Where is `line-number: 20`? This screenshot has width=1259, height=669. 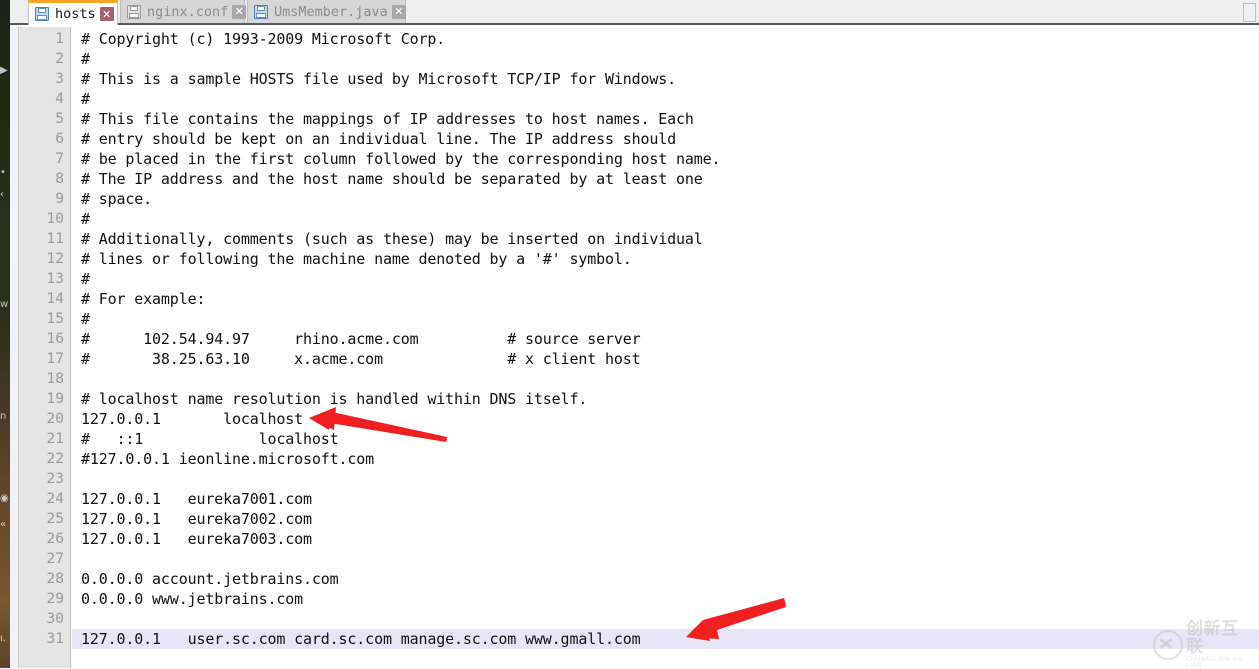
line-number: 20 is located at coordinates (55, 419).